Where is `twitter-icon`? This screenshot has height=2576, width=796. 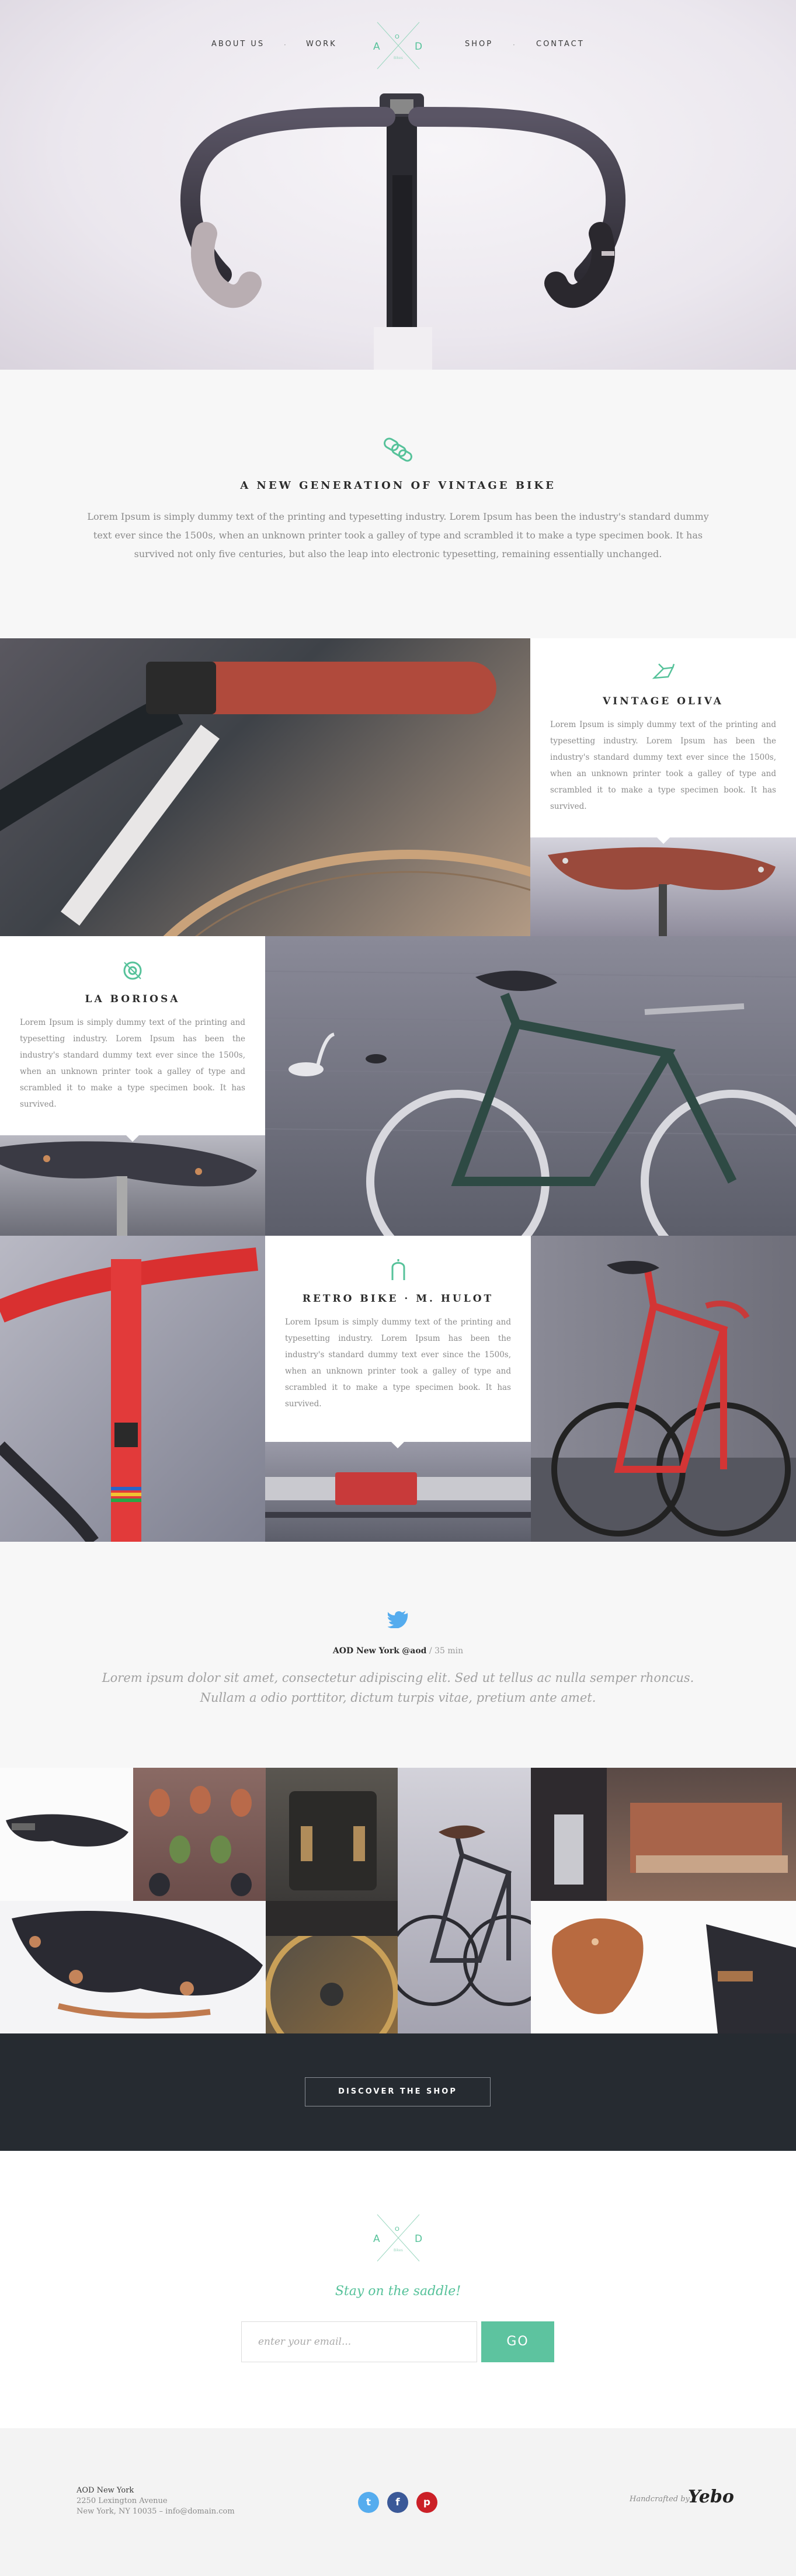 twitter-icon is located at coordinates (398, 1620).